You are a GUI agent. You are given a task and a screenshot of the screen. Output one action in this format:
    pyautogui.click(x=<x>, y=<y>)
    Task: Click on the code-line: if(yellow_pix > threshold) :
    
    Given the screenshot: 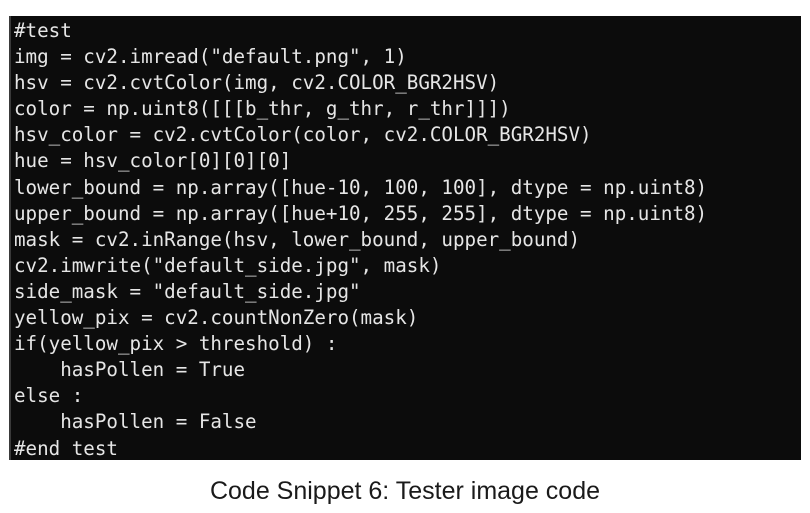 What is the action you would take?
    pyautogui.click(x=176, y=344)
    